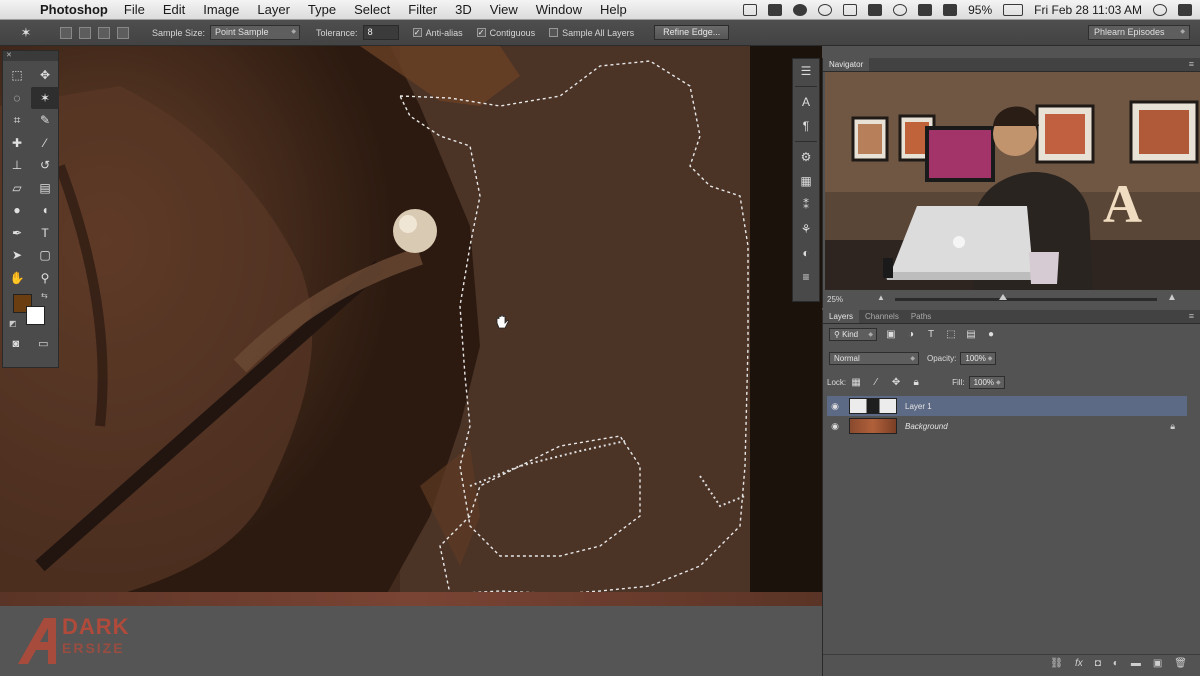  What do you see at coordinates (45, 165) in the screenshot?
I see `history-brush-tool-icon: ↺` at bounding box center [45, 165].